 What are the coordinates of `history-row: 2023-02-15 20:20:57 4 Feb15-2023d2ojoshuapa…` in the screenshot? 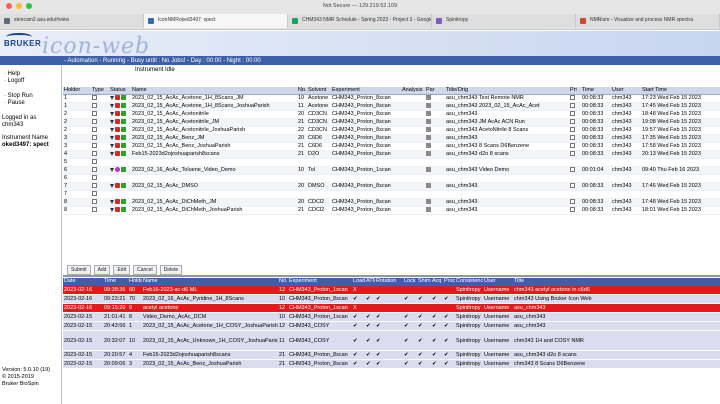 It's located at (391, 355).